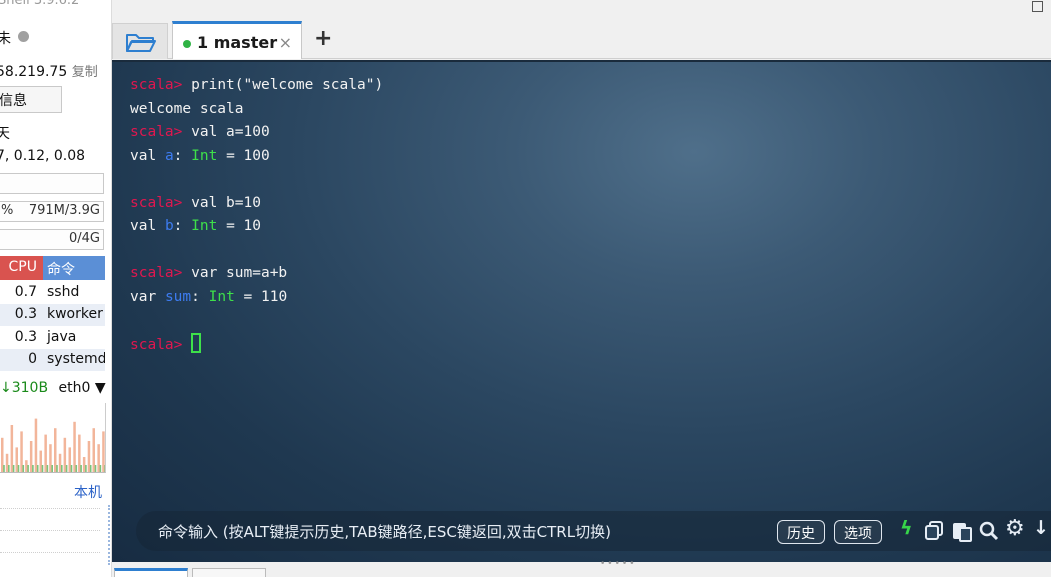  What do you see at coordinates (323, 38) in the screenshot?
I see `new-tab-button: +` at bounding box center [323, 38].